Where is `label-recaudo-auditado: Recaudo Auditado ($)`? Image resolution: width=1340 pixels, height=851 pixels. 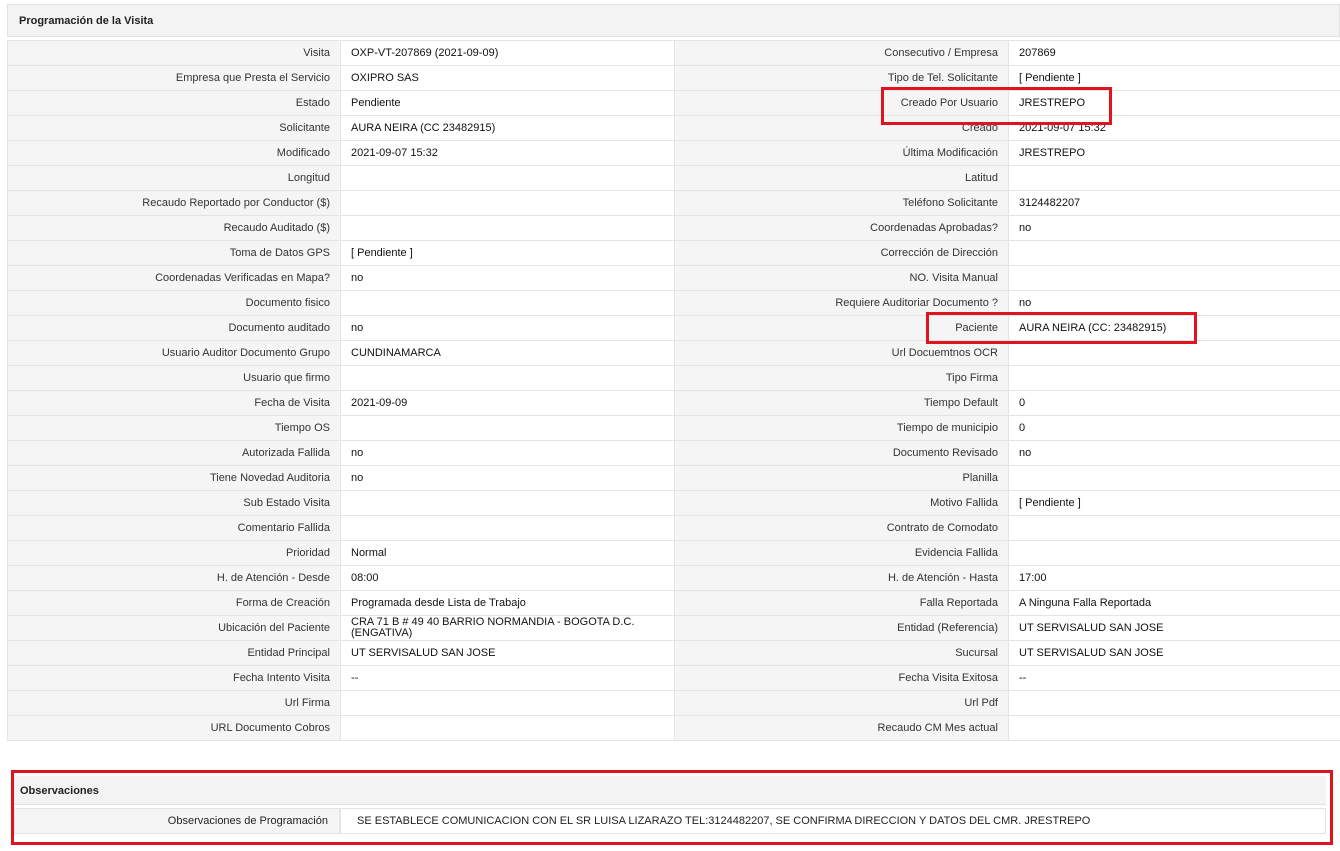 label-recaudo-auditado: Recaudo Auditado ($) is located at coordinates (174, 228).